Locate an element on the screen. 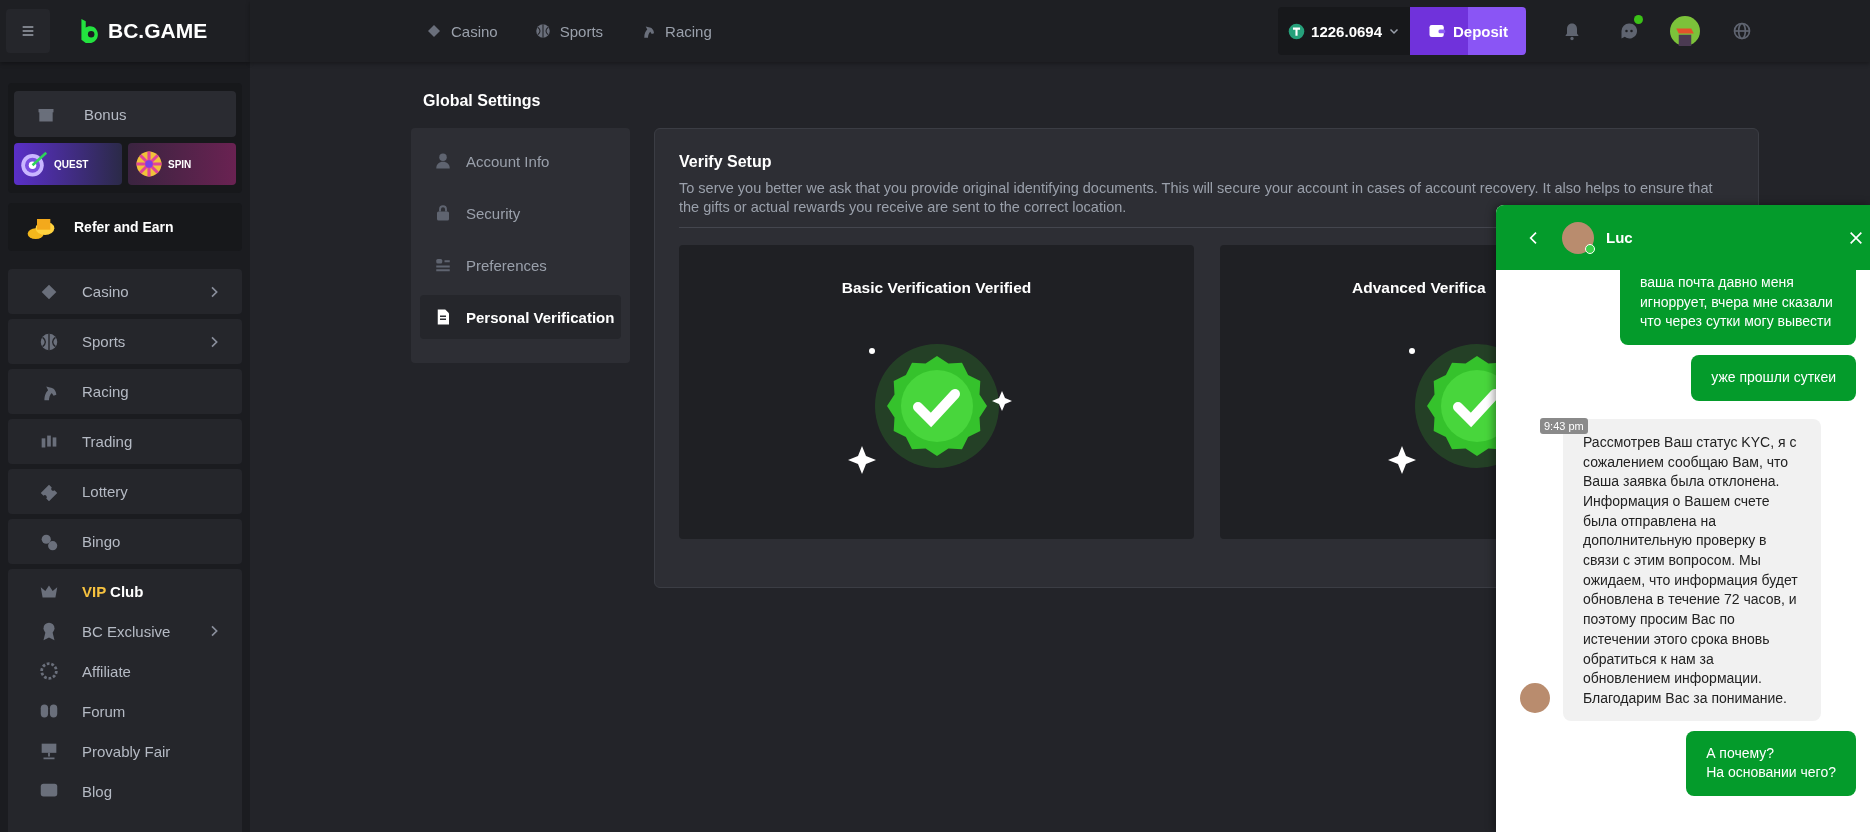 This screenshot has height=832, width=1870. promo-label: SPIN is located at coordinates (180, 164).